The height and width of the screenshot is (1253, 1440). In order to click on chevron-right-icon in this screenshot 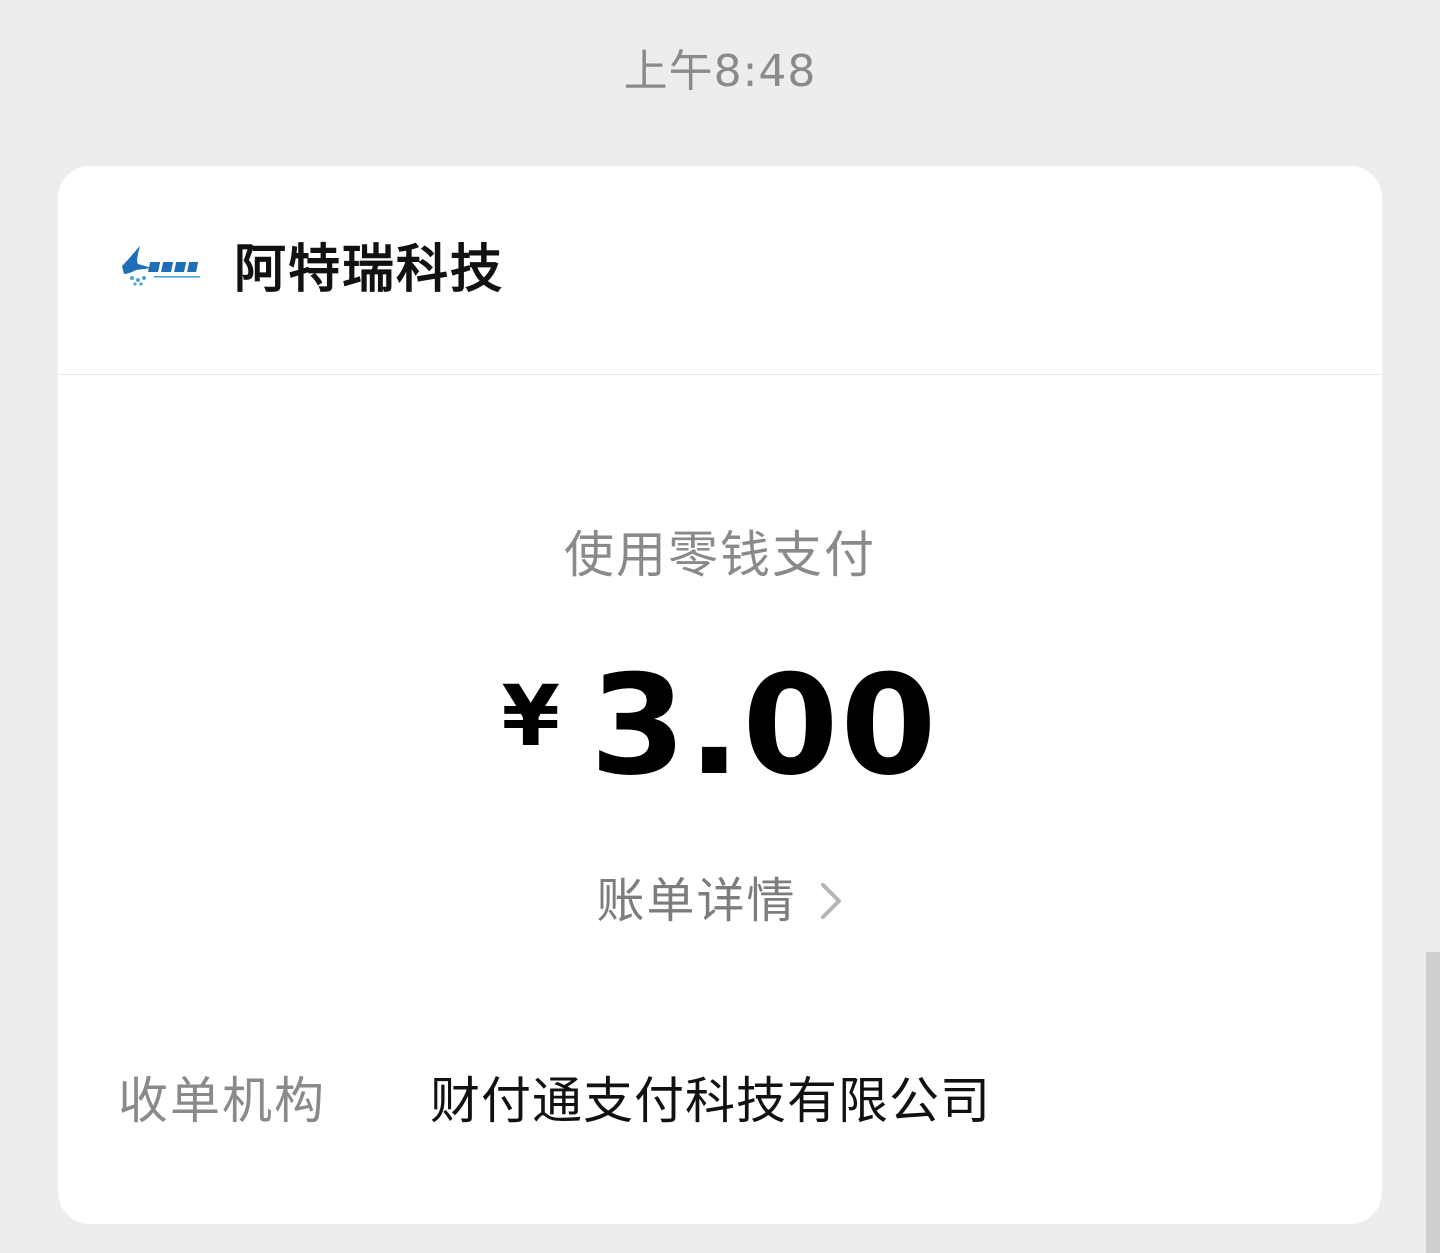, I will do `click(830, 901)`.